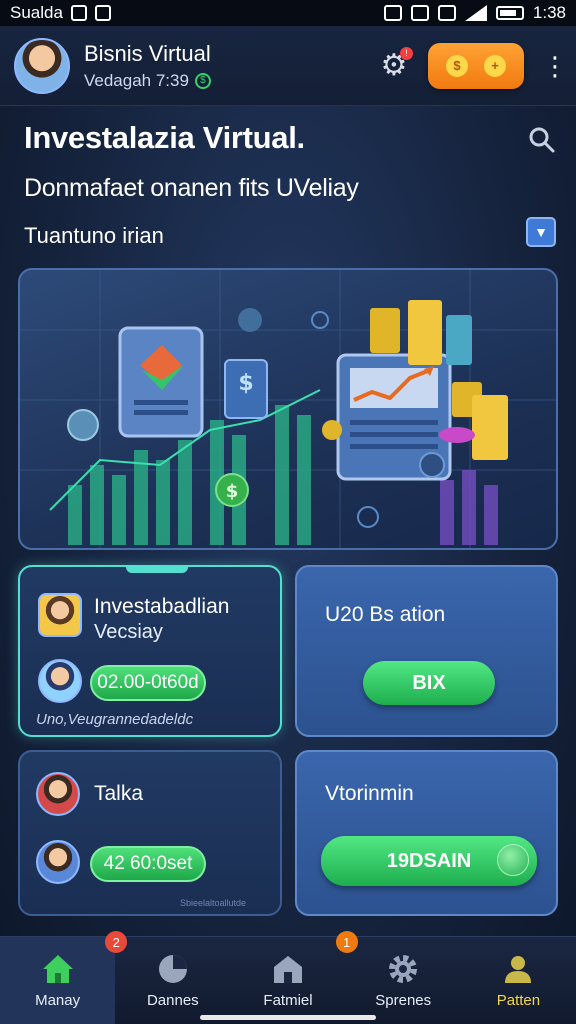 Image resolution: width=576 pixels, height=1024 pixels. Describe the element at coordinates (172, 1000) in the screenshot. I see `nav-label: Dannes` at that location.